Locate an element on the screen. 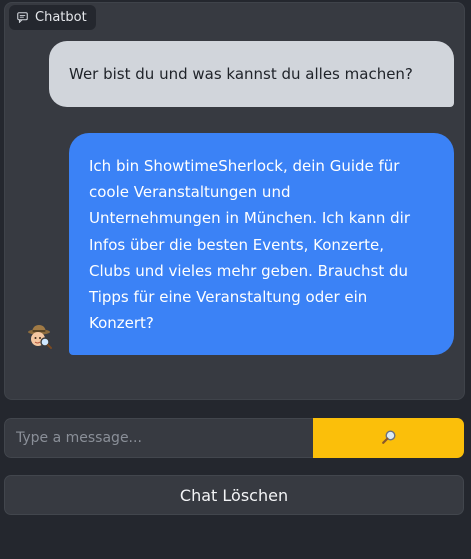 This screenshot has height=559, width=471. bot-message-line: coole Veranstaltungen und is located at coordinates (190, 192).